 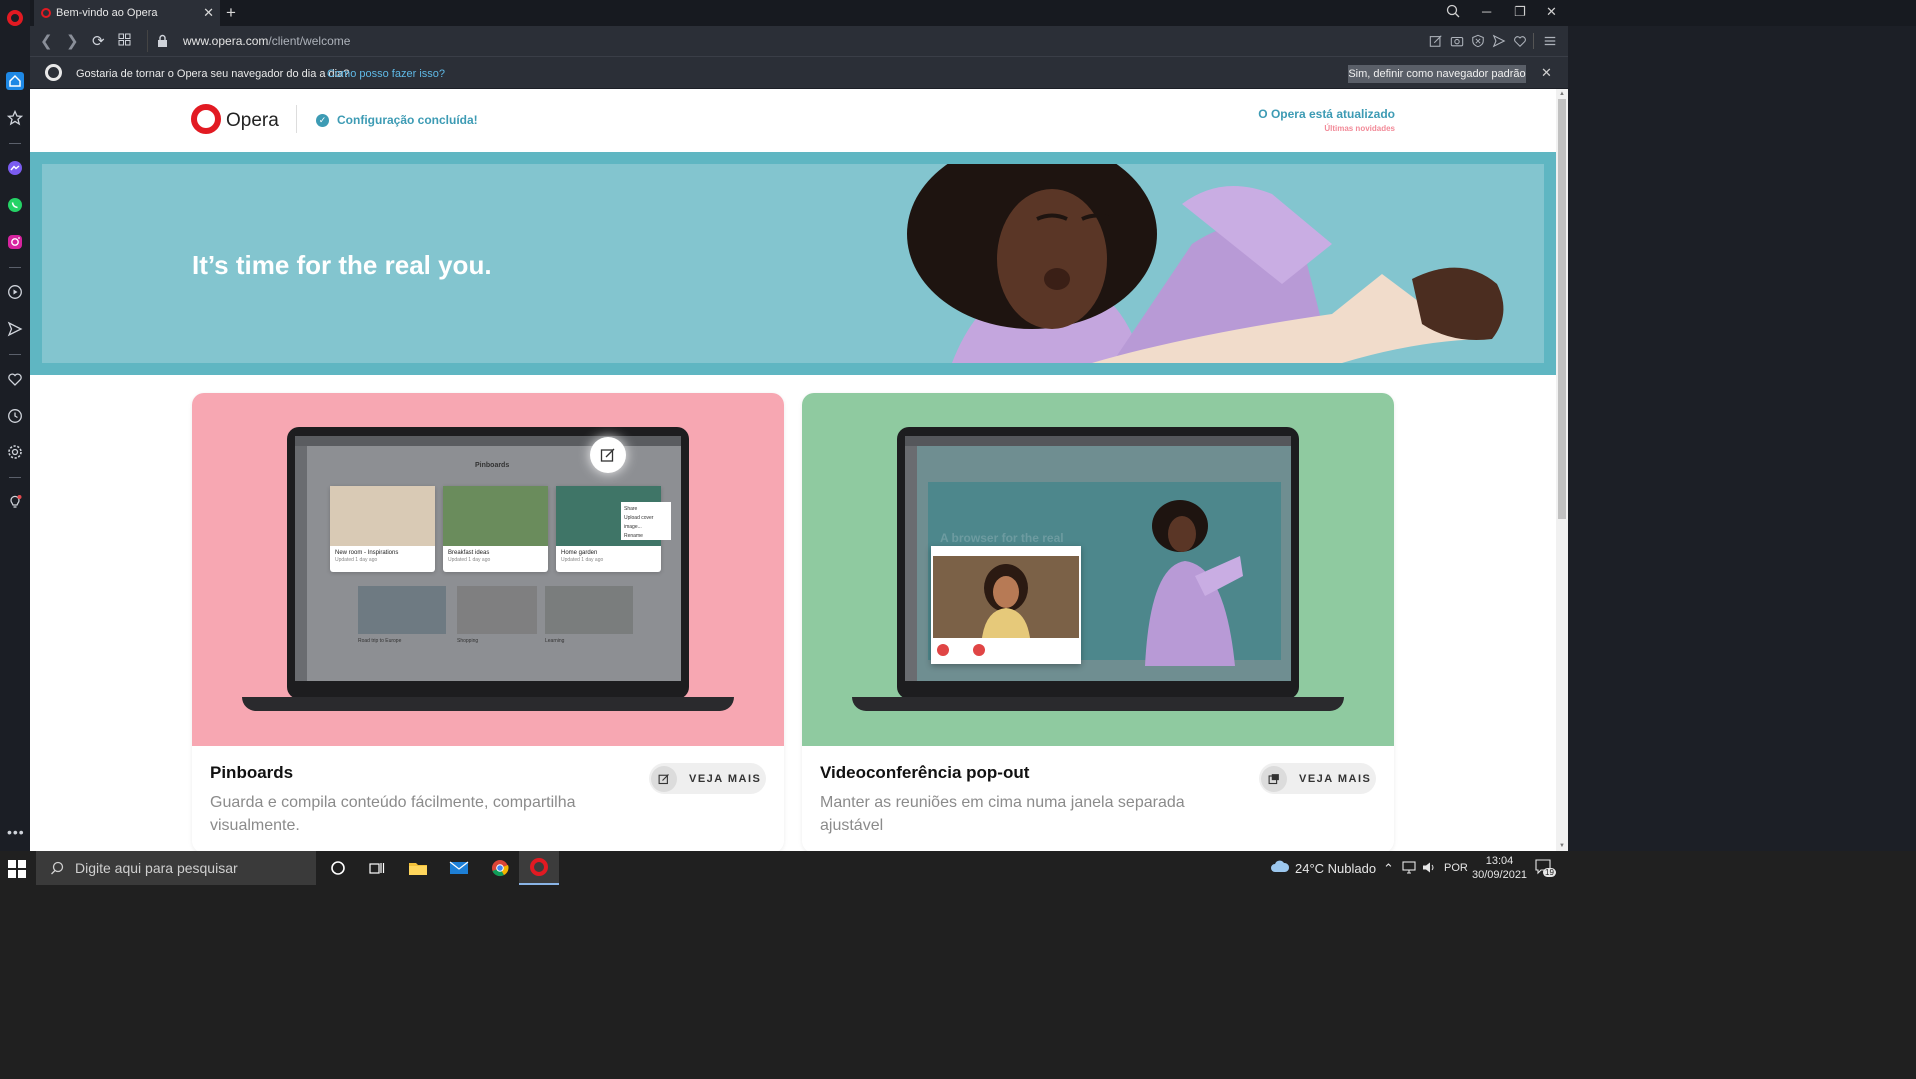 I want to click on tips-lightbulb-icon, so click(x=15, y=502).